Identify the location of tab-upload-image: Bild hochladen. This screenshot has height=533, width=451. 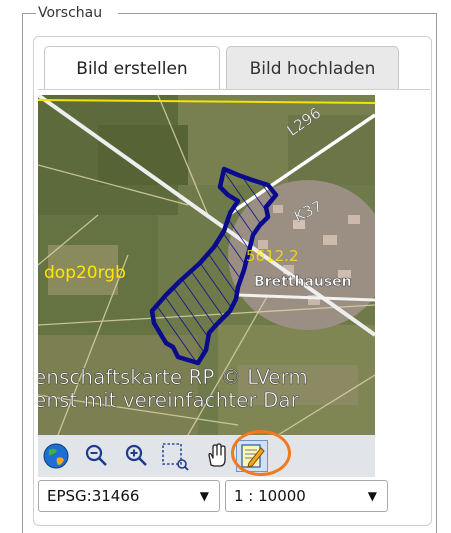
(312, 68).